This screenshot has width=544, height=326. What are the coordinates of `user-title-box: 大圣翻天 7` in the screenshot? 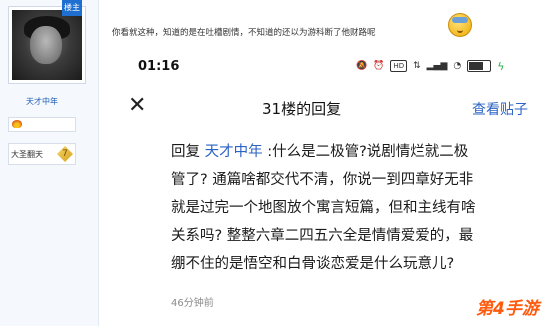 It's located at (42, 154).